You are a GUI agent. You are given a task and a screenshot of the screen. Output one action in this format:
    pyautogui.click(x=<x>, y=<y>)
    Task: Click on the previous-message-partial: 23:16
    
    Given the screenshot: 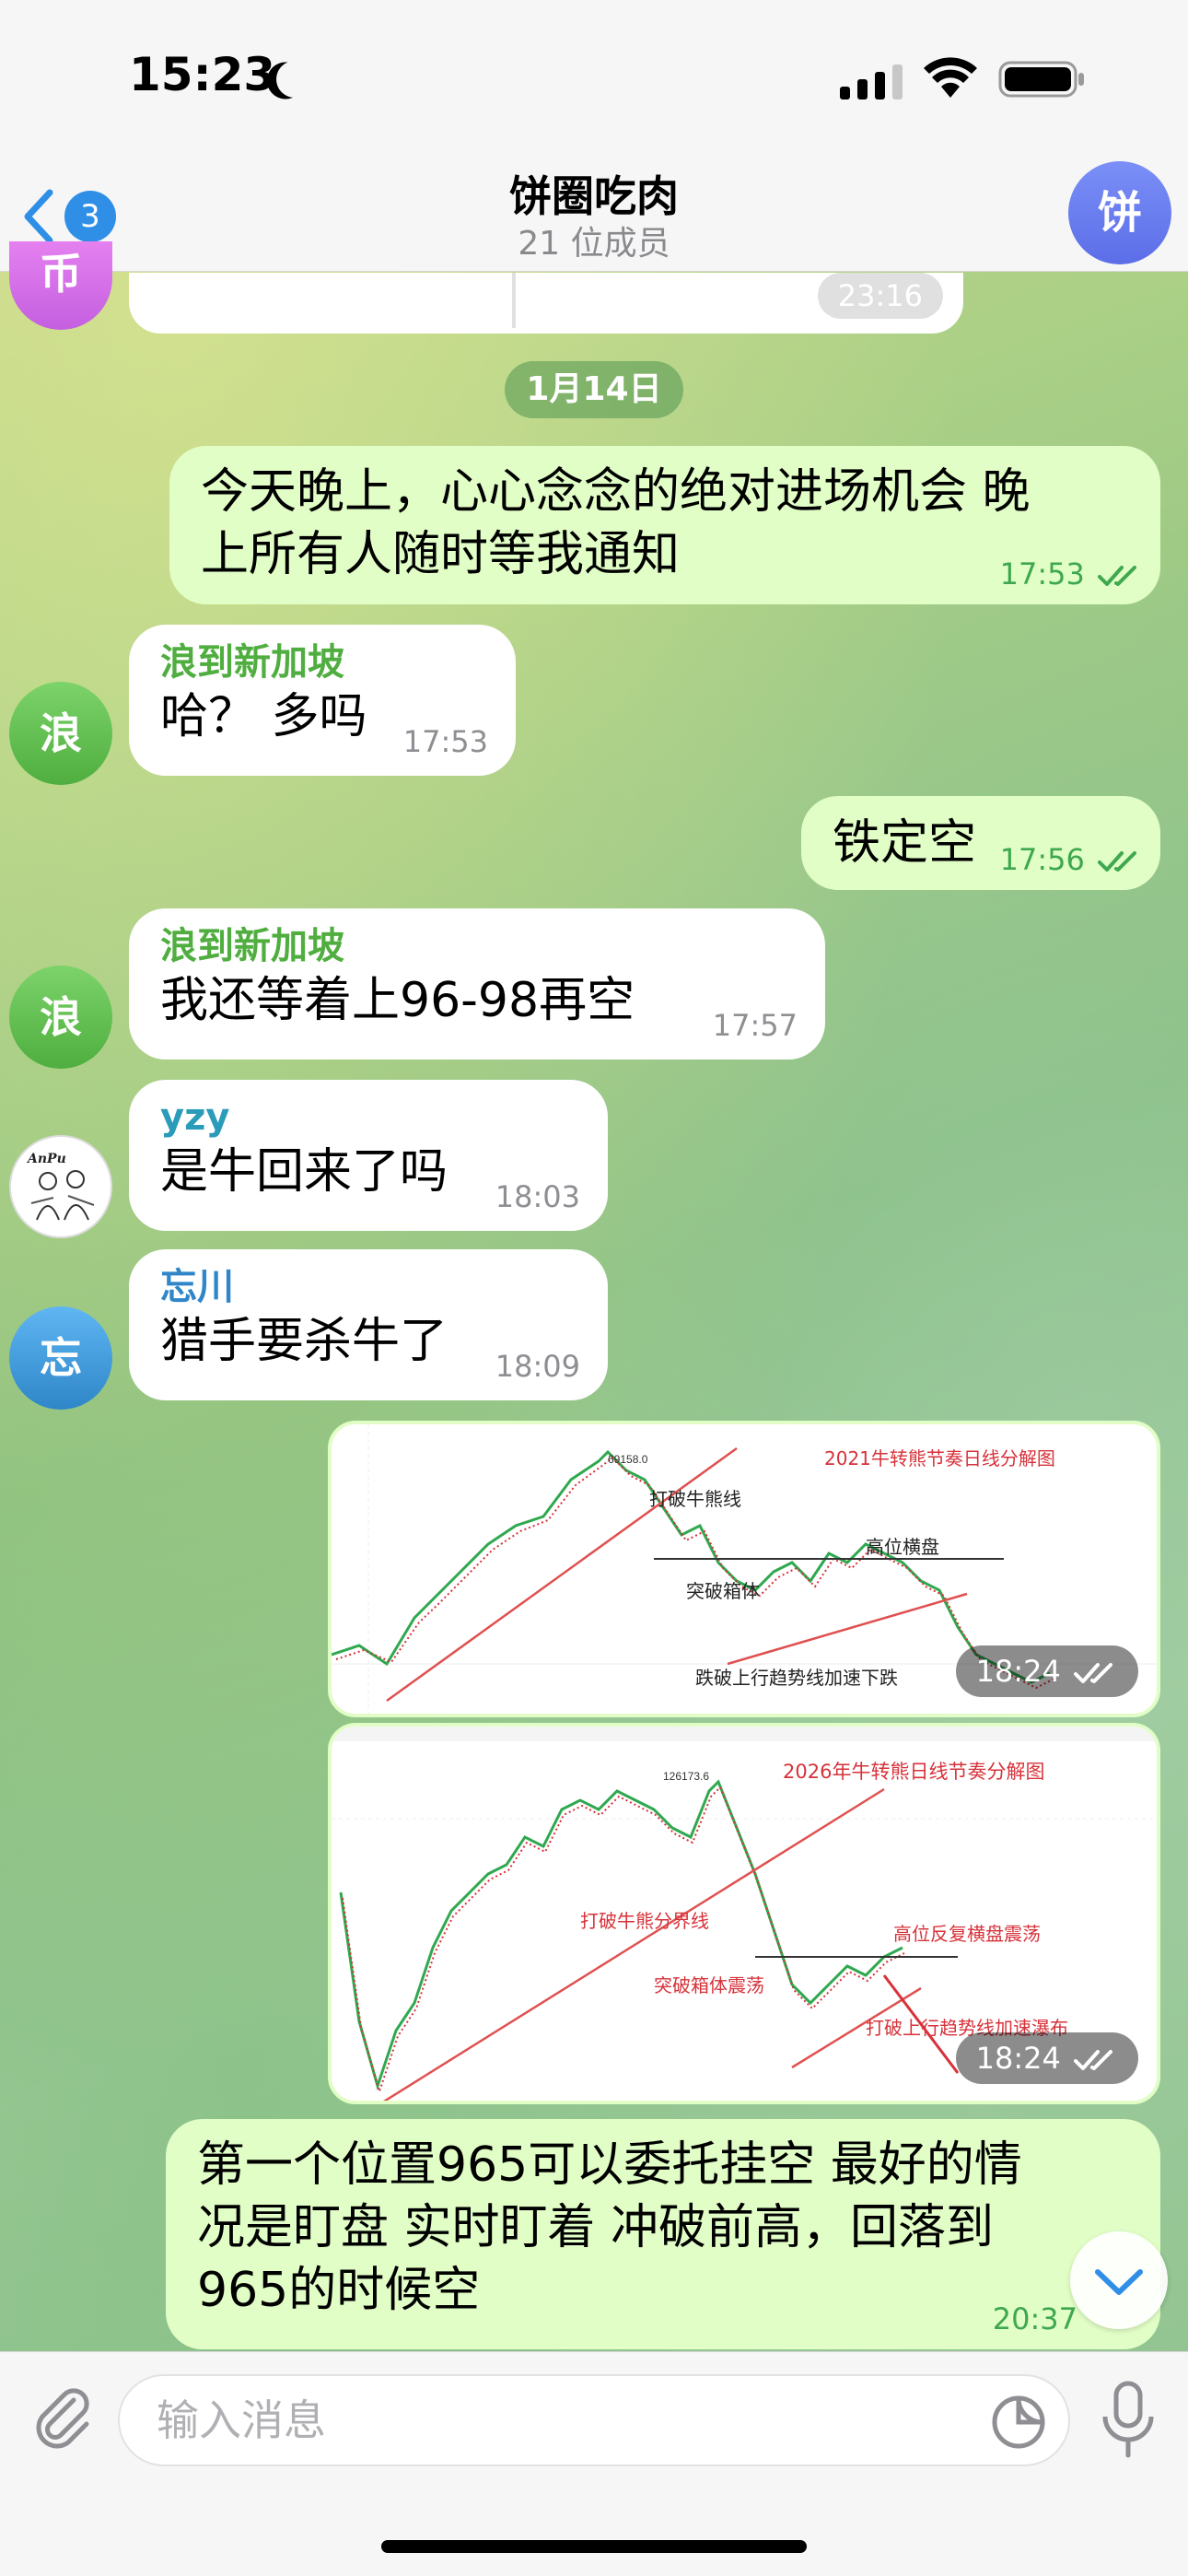 What is the action you would take?
    pyautogui.click(x=546, y=303)
    